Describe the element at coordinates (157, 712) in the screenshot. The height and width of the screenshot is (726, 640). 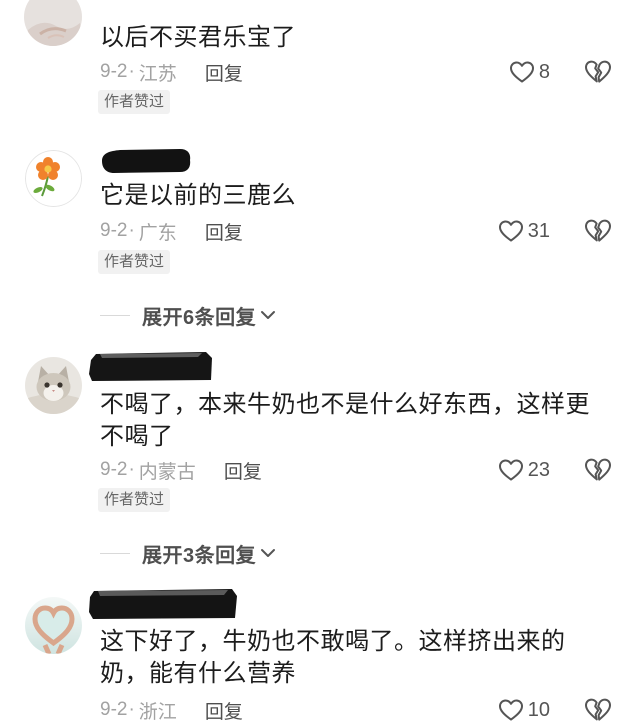
I see `comment-location: 浙江` at that location.